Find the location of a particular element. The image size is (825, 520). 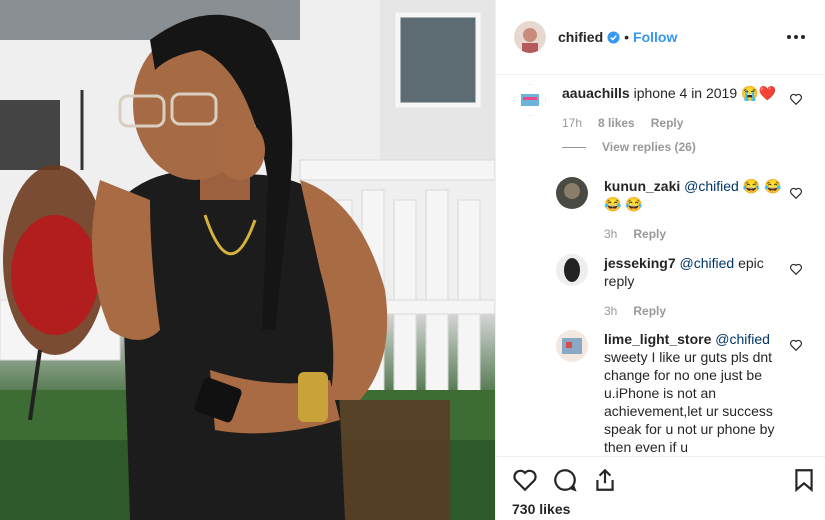

post-header: chified • Follow is located at coordinates (660, 37).